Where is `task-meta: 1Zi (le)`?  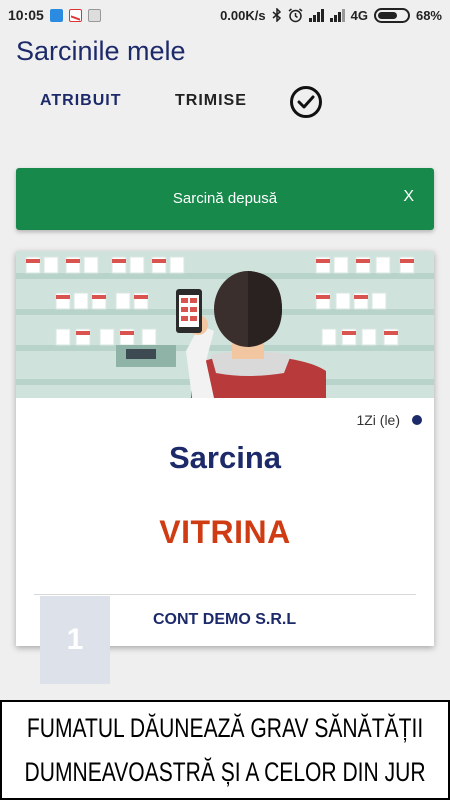 task-meta: 1Zi (le) is located at coordinates (389, 420).